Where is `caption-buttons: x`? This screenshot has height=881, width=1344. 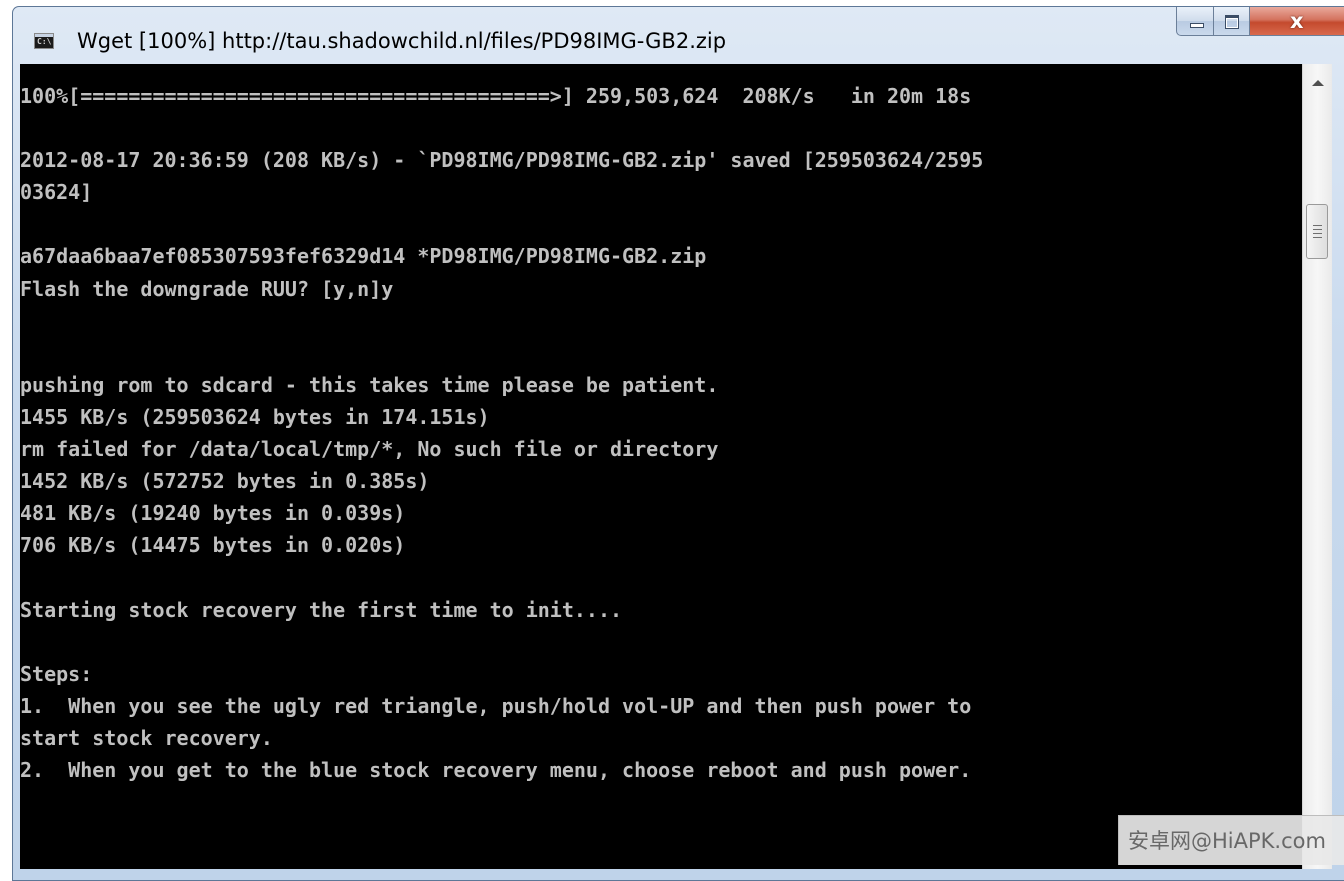 caption-buttons: x is located at coordinates (1260, 22).